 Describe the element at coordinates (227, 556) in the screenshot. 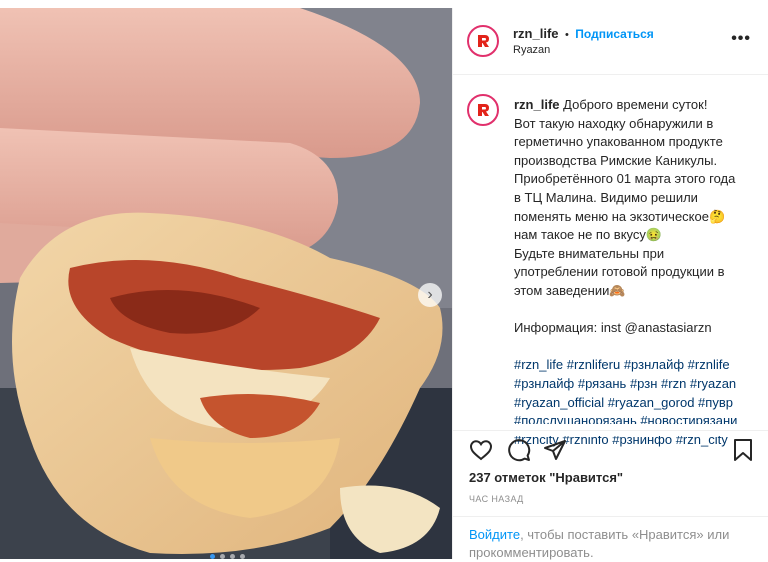

I see `carousel-indicator` at that location.